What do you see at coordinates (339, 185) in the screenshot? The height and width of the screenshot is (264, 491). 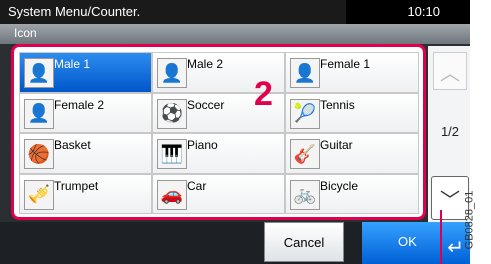 I see `icon-option-label: Bicycle` at bounding box center [339, 185].